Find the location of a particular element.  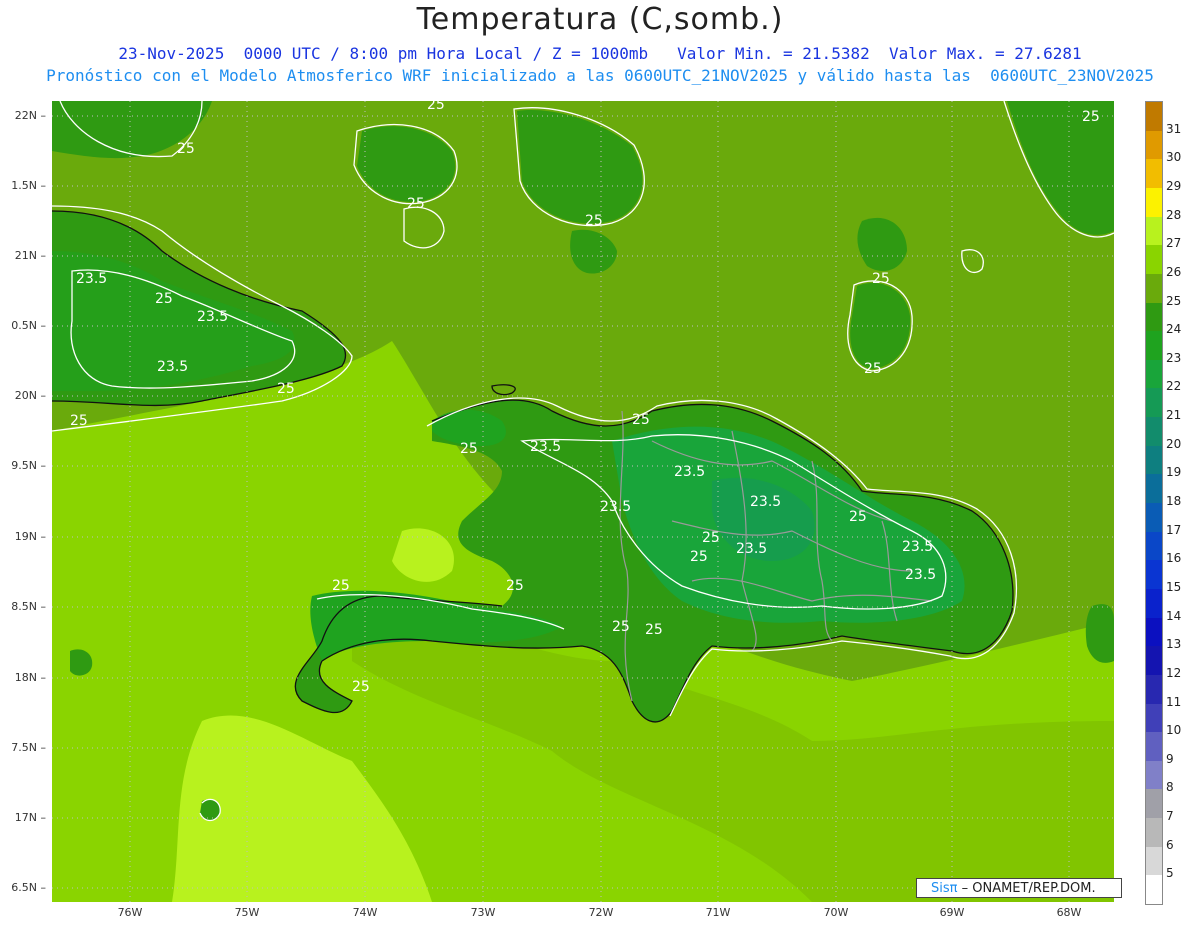

chart-title: Temperatura (C,somb.) is located at coordinates (600, 19).